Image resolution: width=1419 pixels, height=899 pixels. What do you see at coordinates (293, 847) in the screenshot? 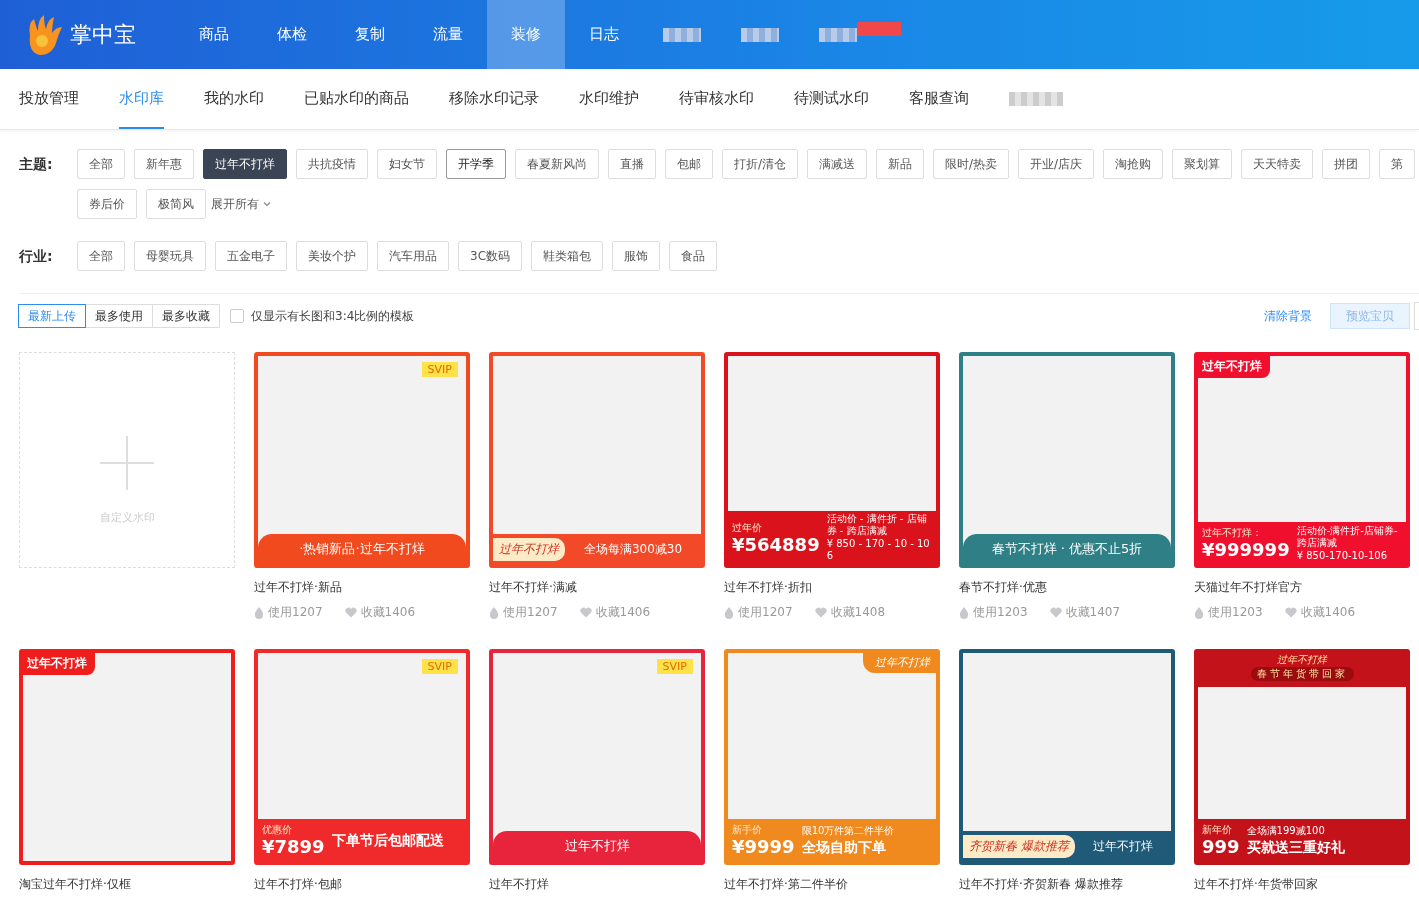
I see `price: ¥7899` at bounding box center [293, 847].